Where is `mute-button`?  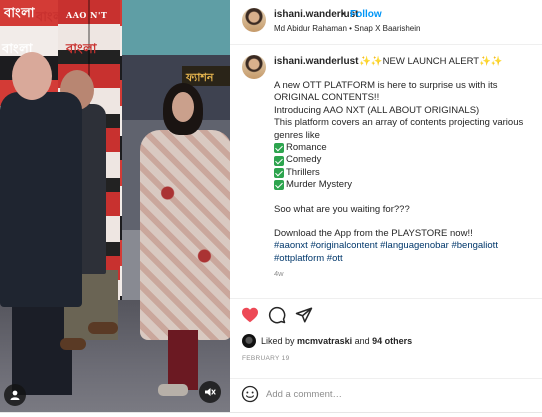 mute-button is located at coordinates (210, 392).